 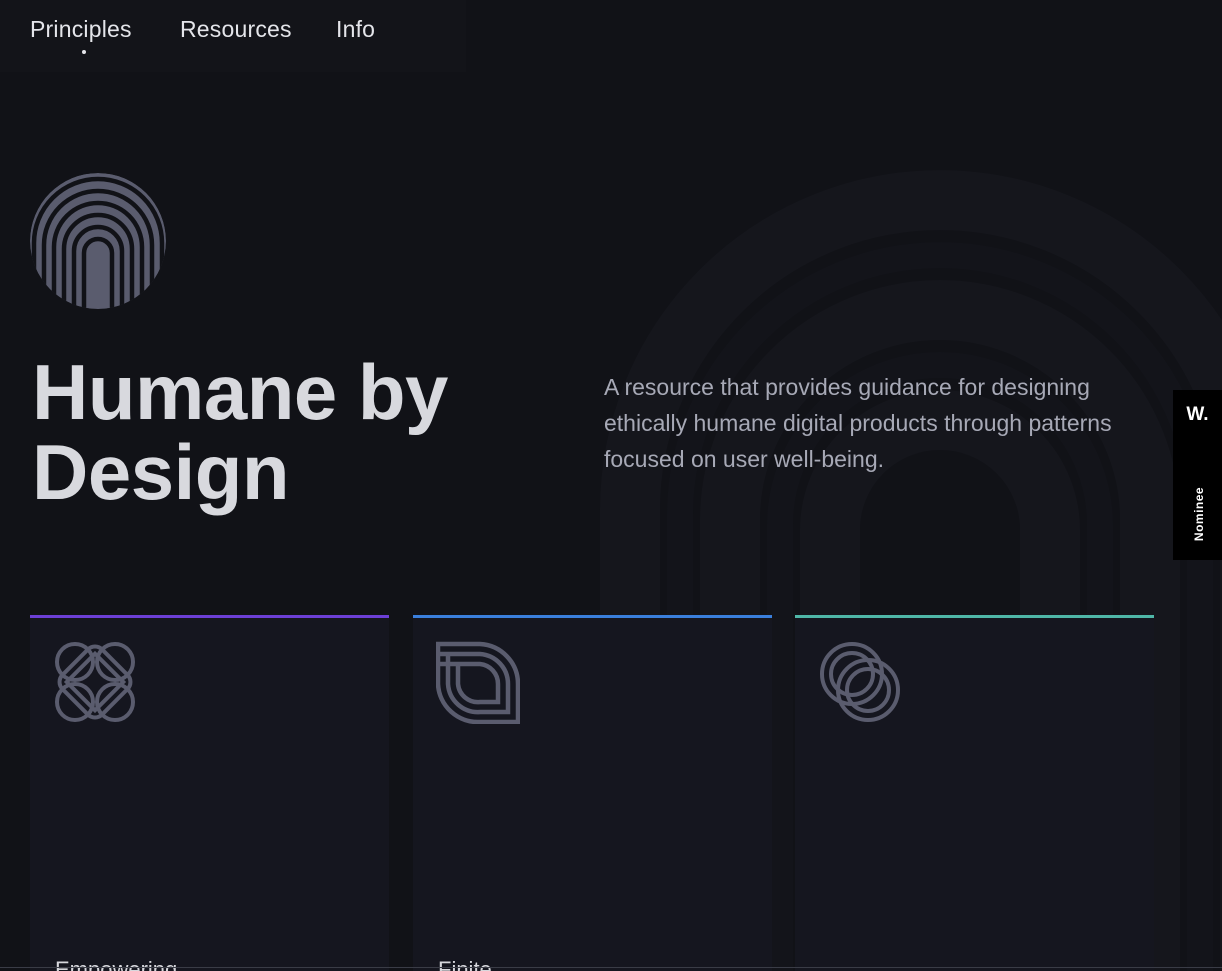 What do you see at coordinates (592, 793) in the screenshot?
I see `principle-card-finite: Finite` at bounding box center [592, 793].